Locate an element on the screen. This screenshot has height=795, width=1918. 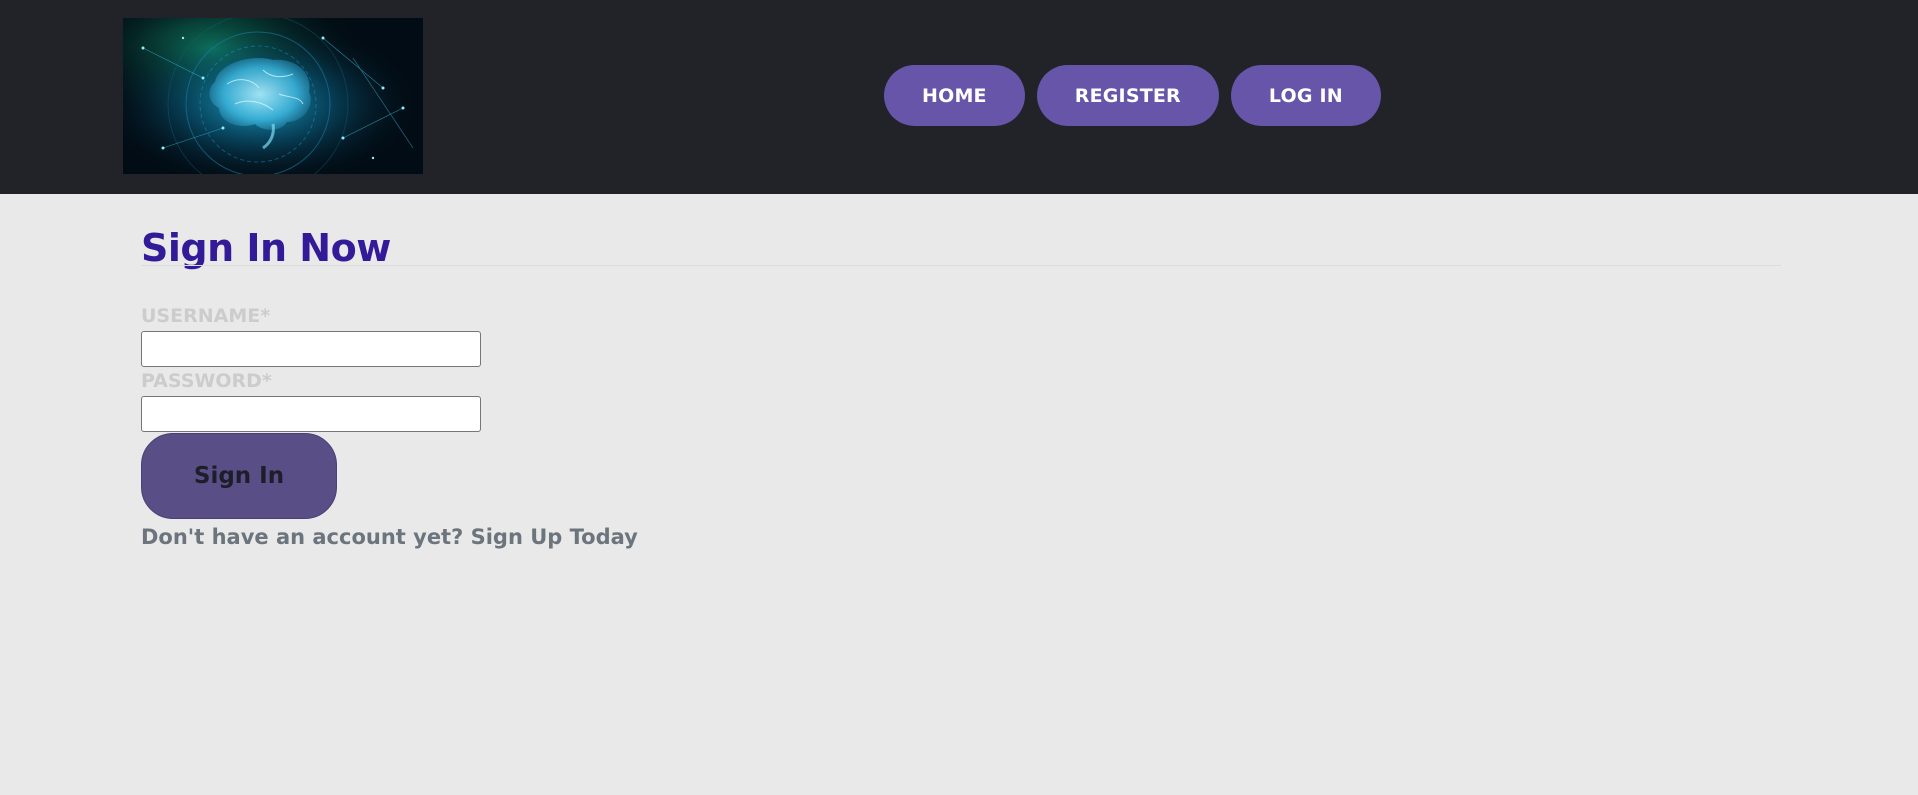
brain-icon is located at coordinates (273, 96).